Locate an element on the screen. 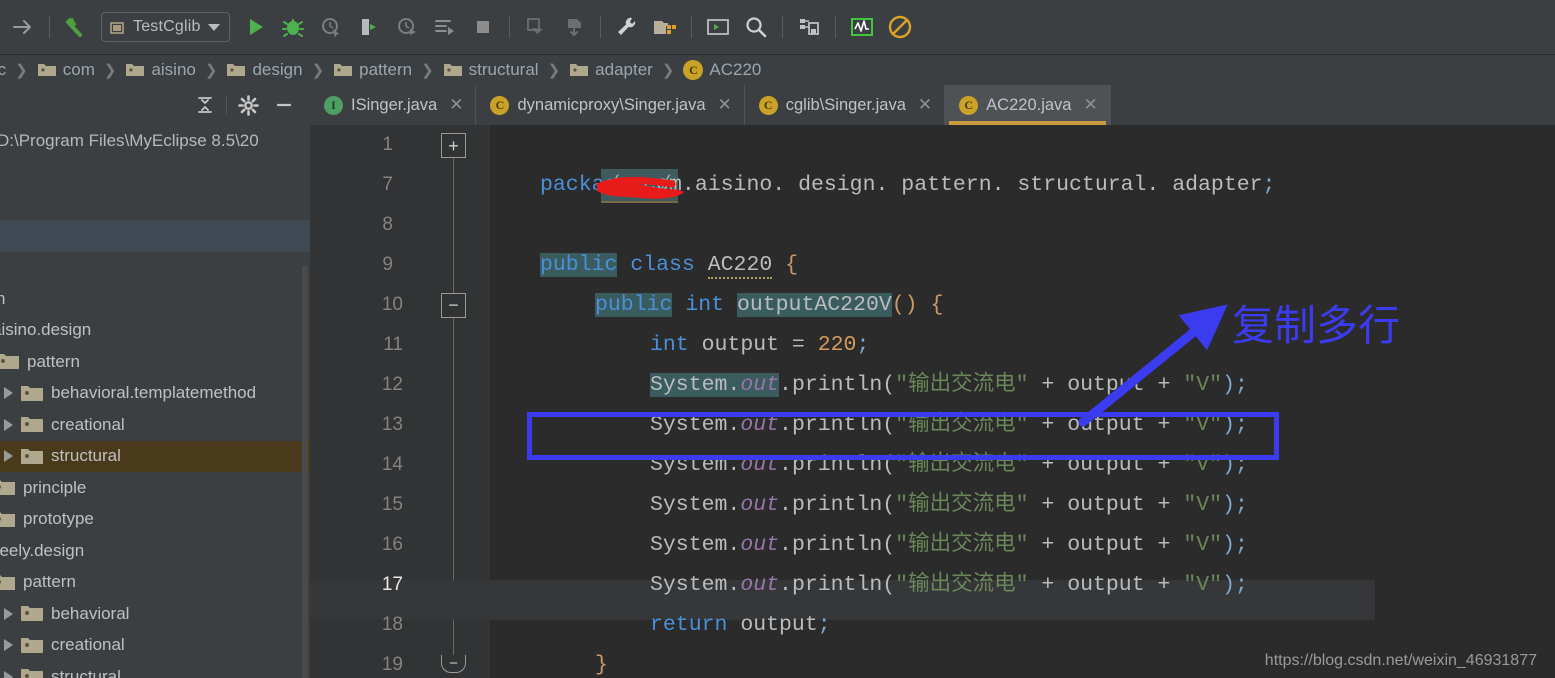  list-item-structural-2: structural is located at coordinates (155, 669).